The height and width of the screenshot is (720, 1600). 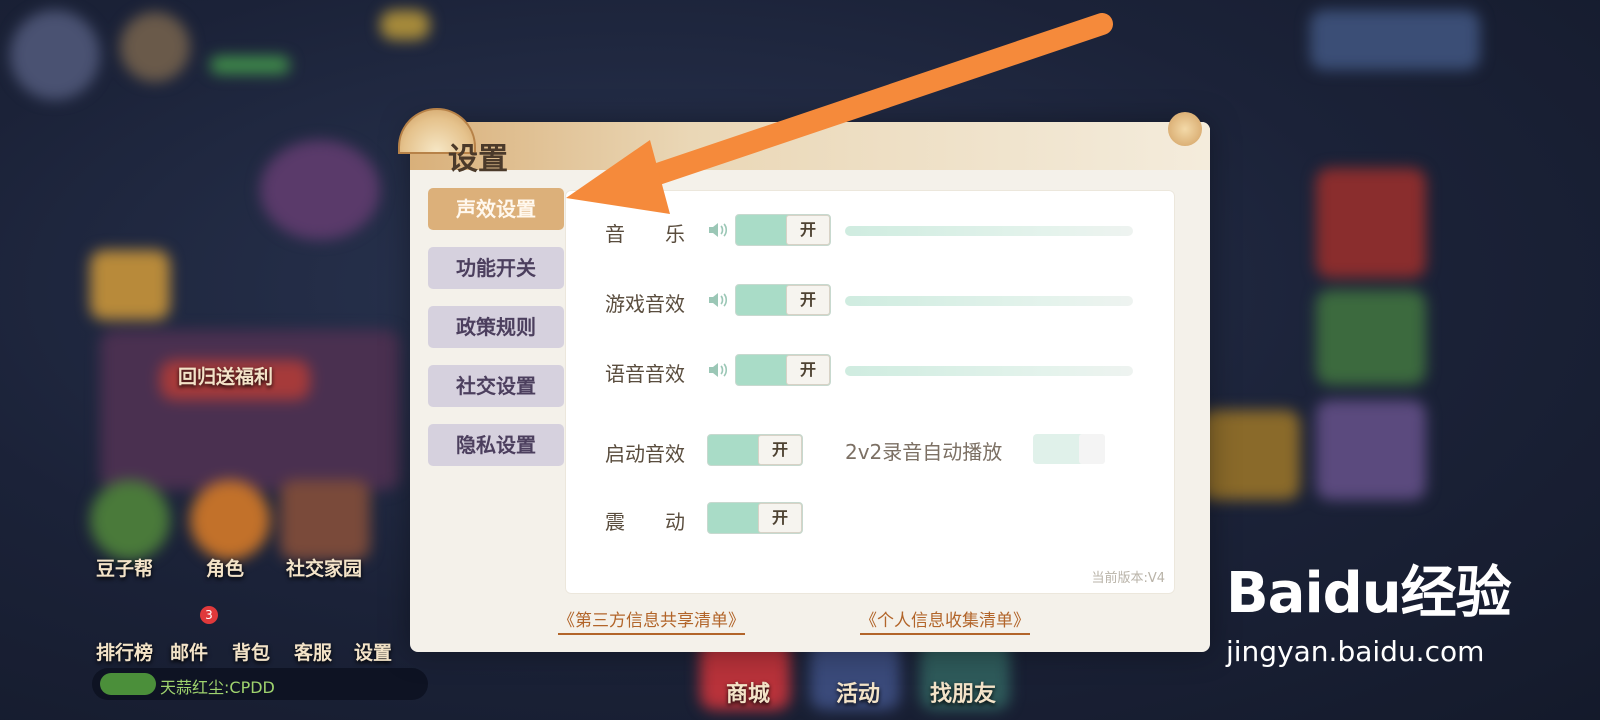 I want to click on baidu-logo: Baidu经验, so click(x=1369, y=593).